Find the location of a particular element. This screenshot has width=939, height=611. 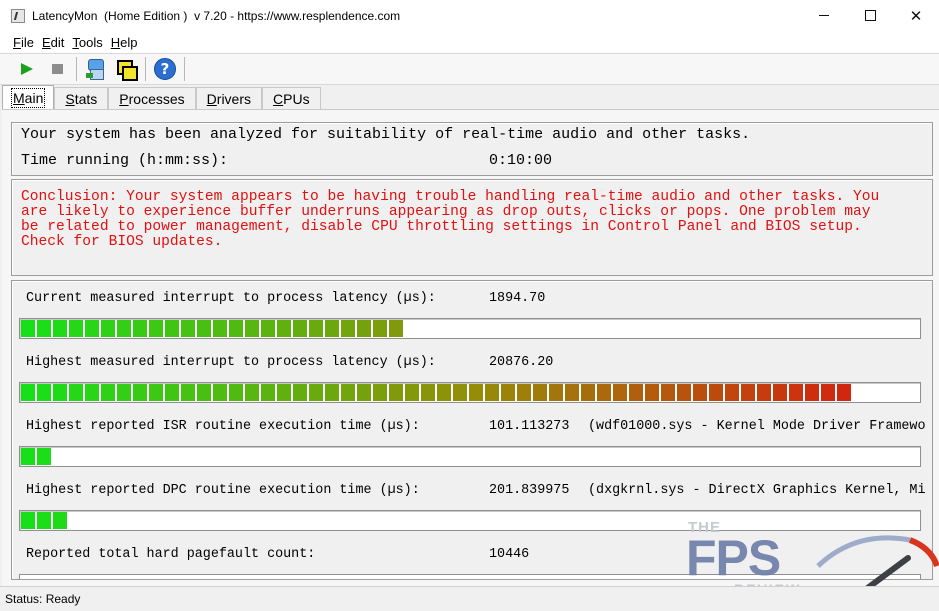

tab-stats: Stats is located at coordinates (81, 98).